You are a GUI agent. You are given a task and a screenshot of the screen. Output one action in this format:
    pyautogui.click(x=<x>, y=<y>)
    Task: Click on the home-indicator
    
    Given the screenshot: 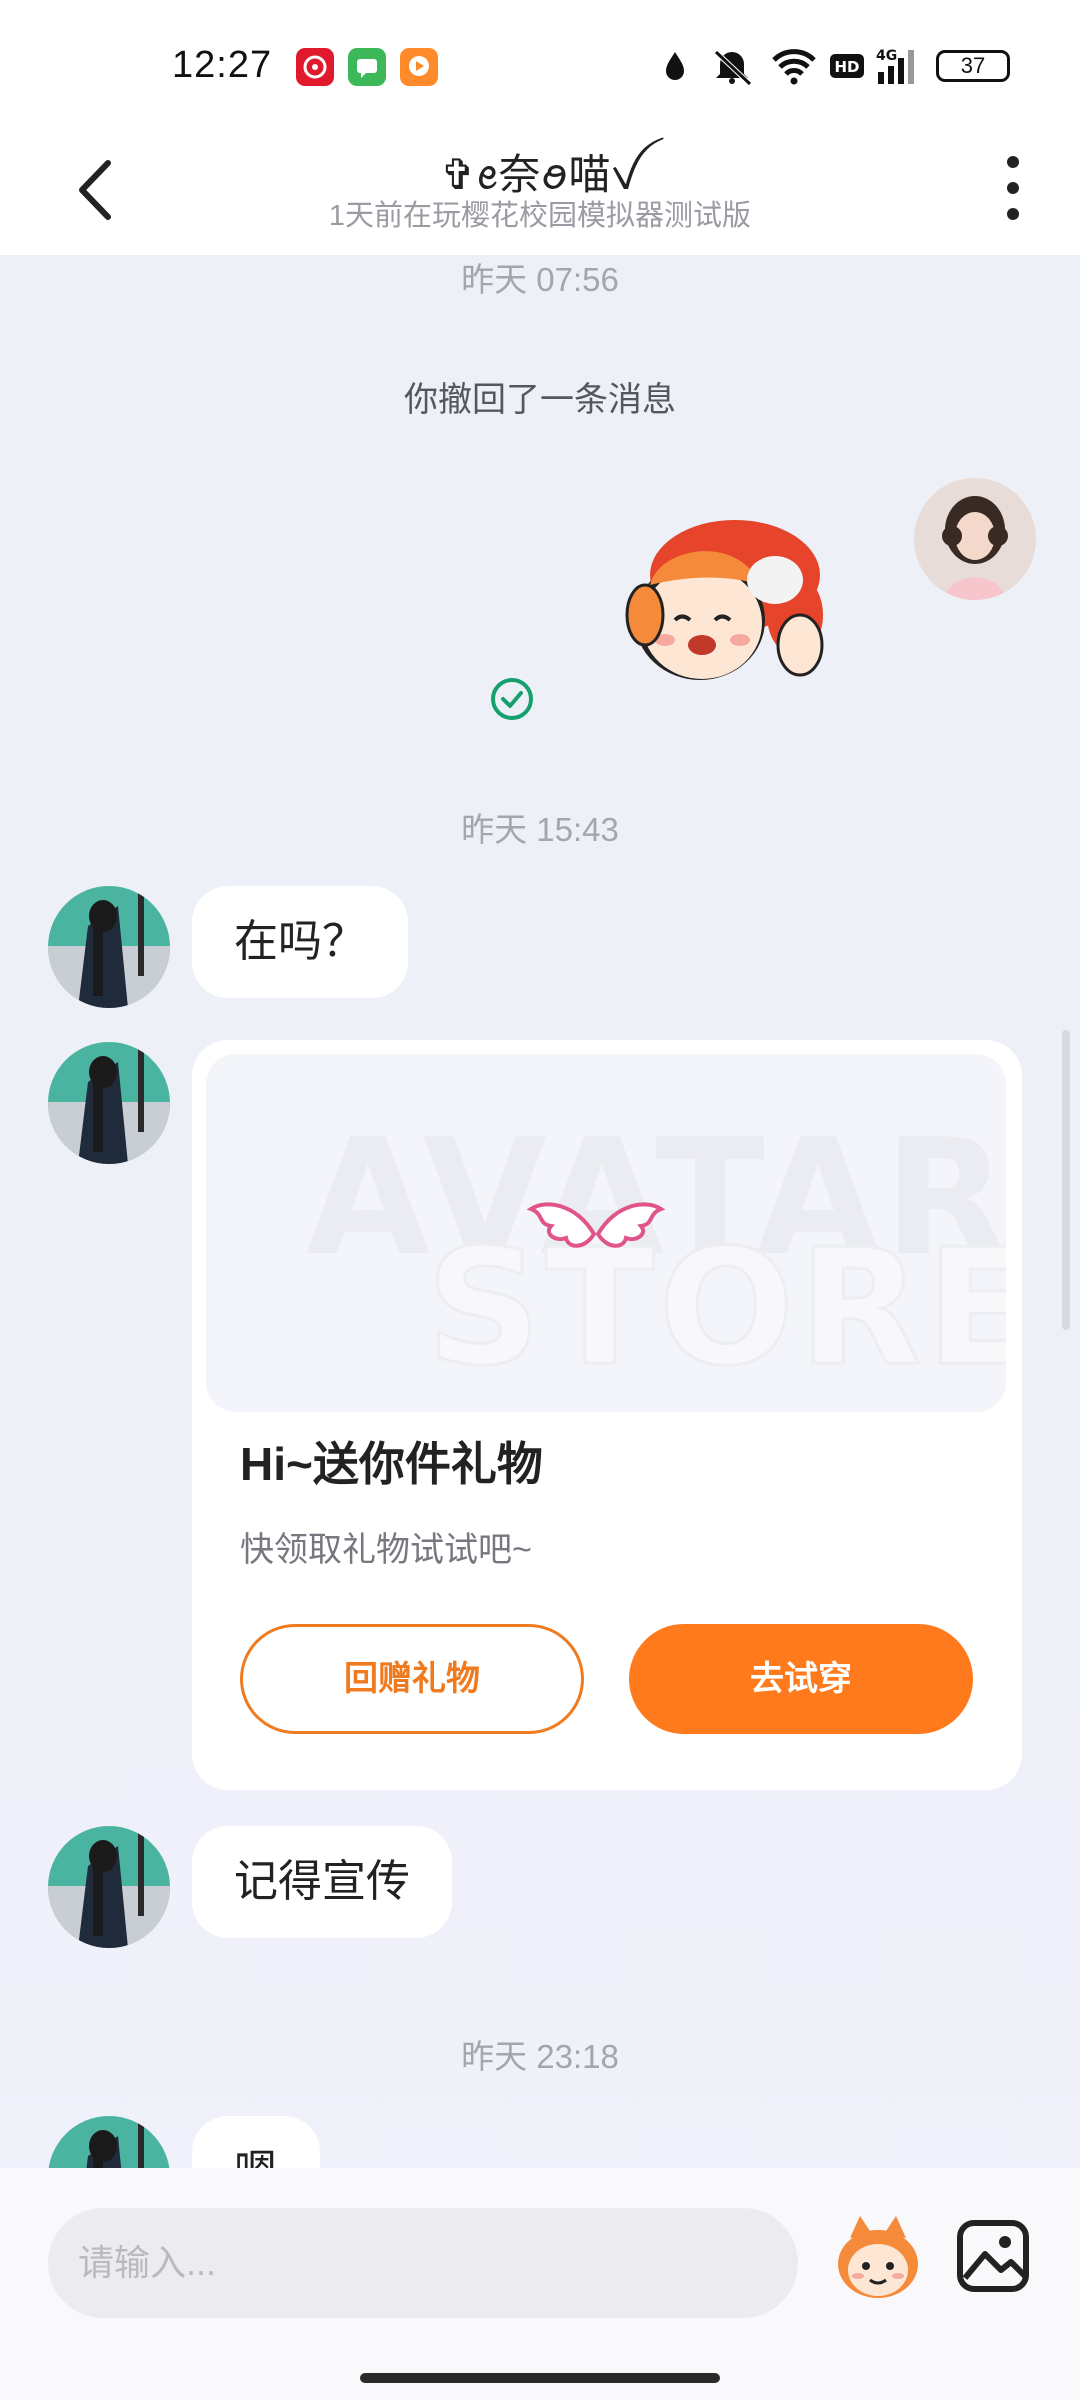 What is the action you would take?
    pyautogui.click(x=540, y=2378)
    